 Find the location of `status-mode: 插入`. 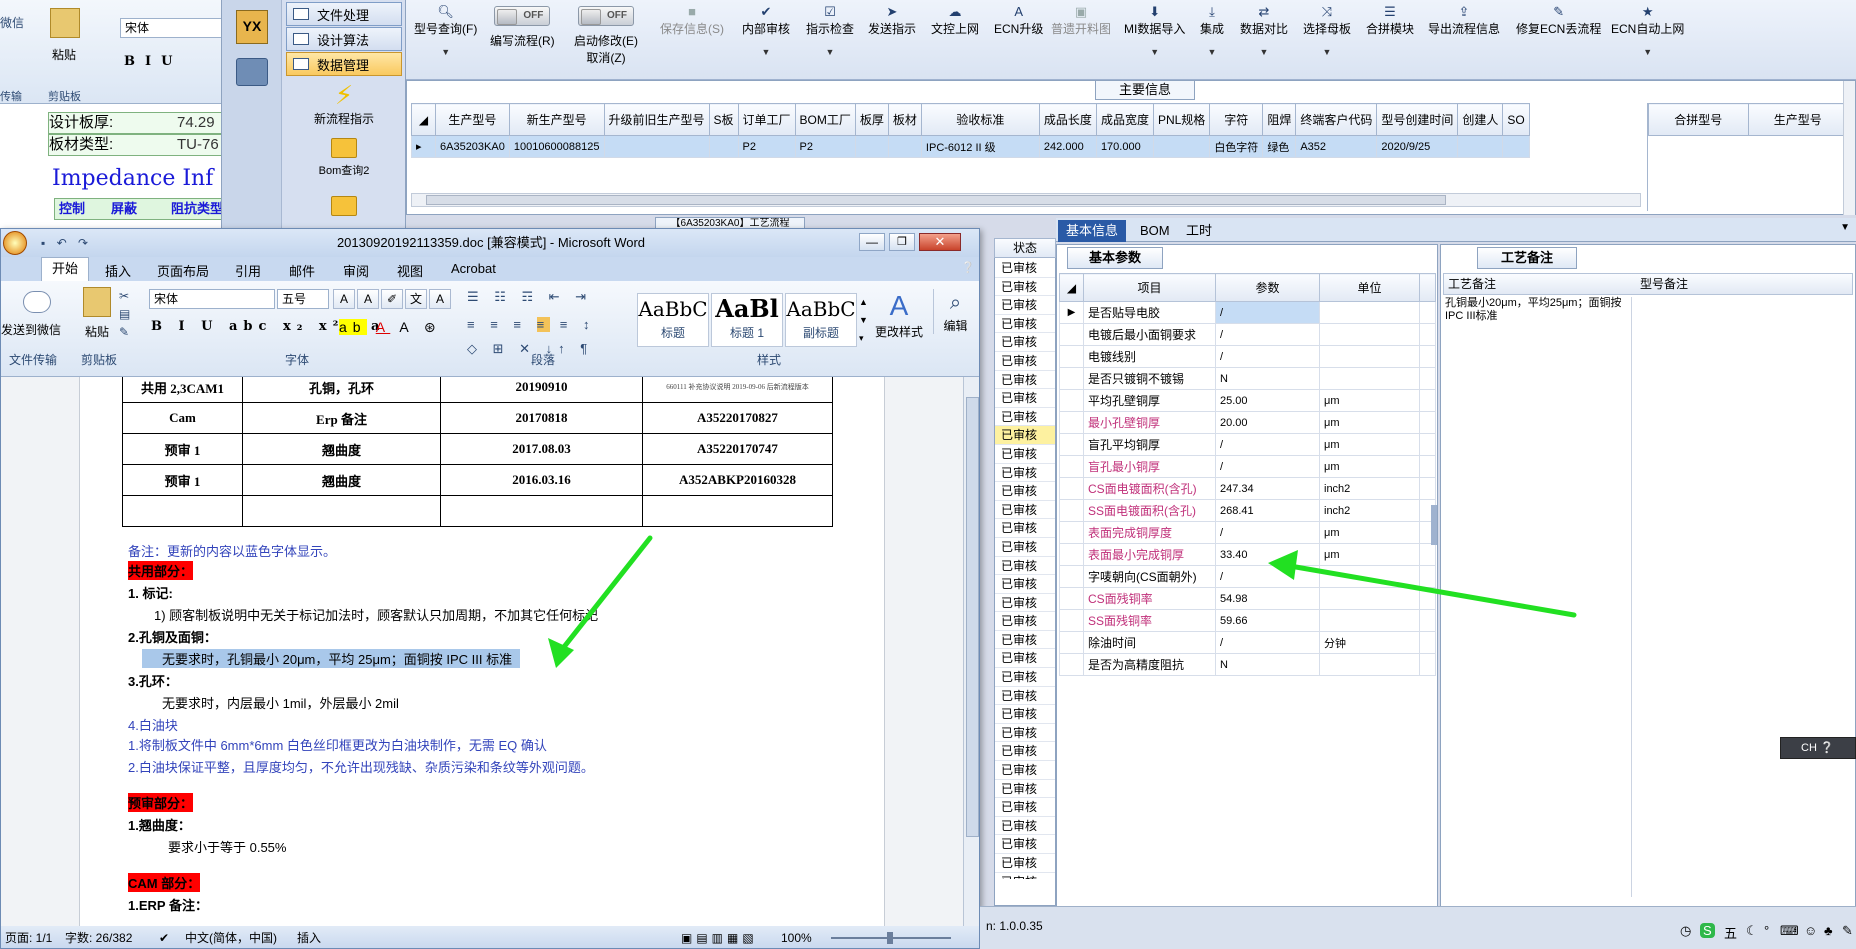

status-mode: 插入 is located at coordinates (309, 937).